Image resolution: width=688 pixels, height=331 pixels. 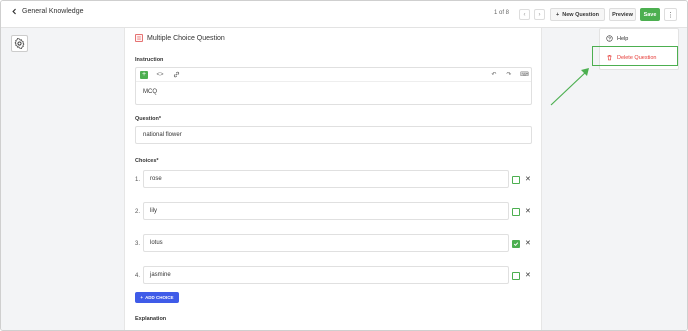 I want to click on choices-label: Choices*, so click(x=147, y=161).